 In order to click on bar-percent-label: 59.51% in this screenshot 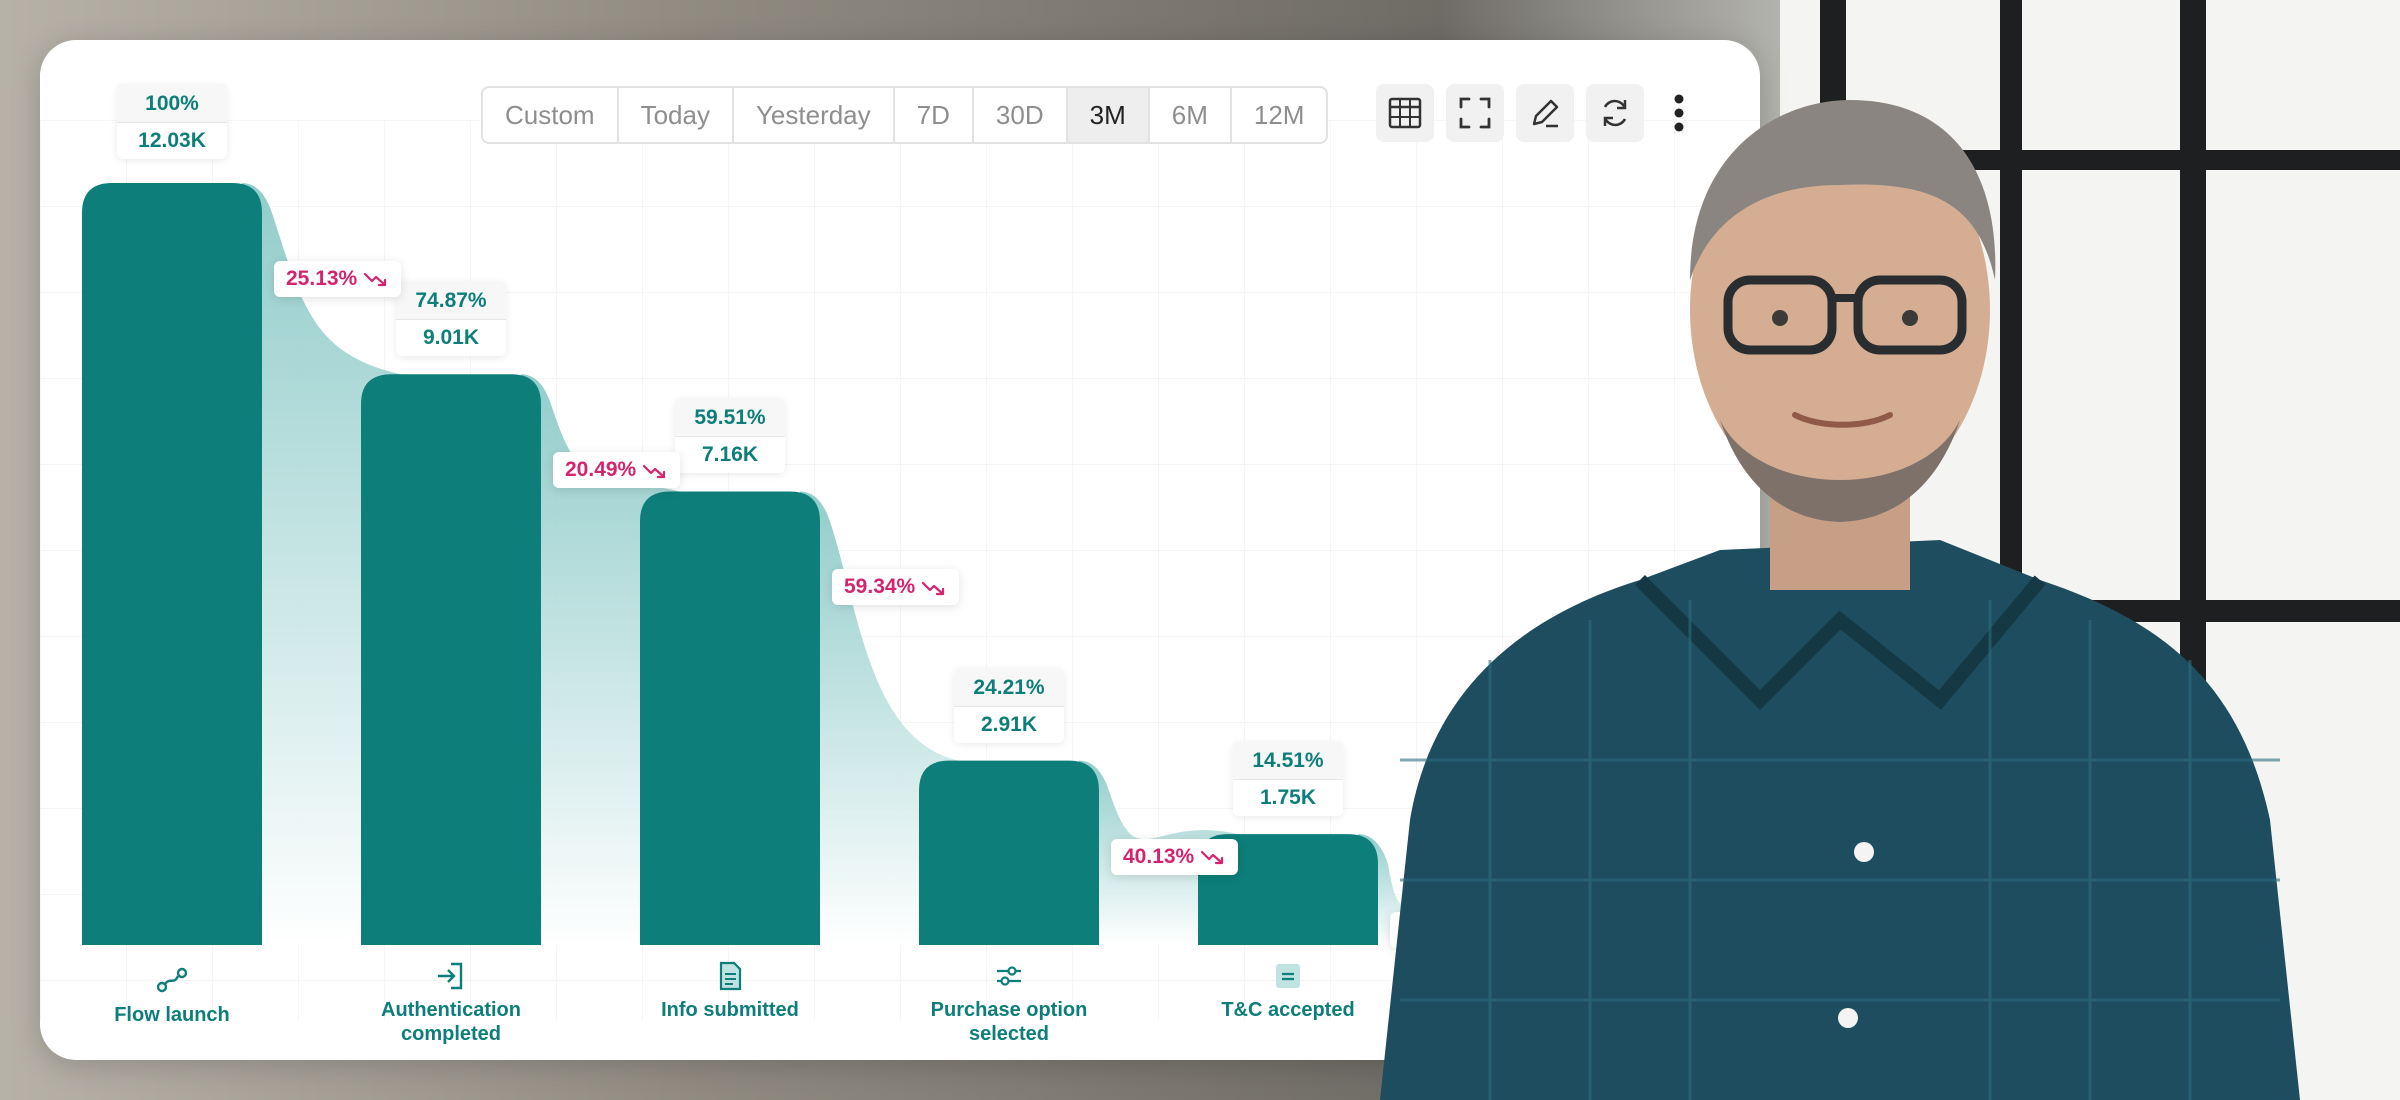, I will do `click(730, 418)`.